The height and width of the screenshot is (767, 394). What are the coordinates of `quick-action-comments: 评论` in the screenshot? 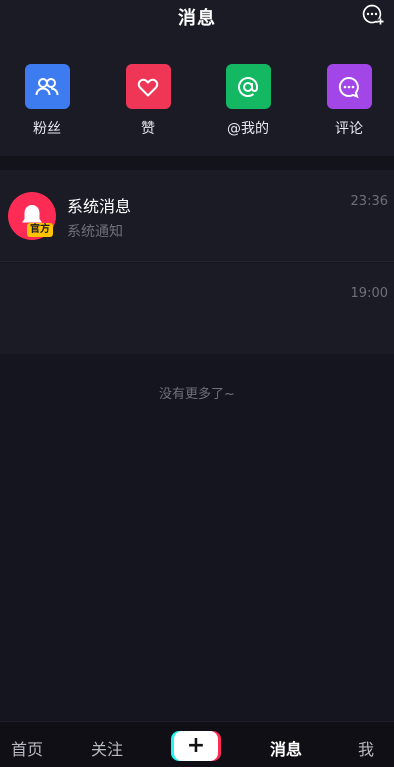 It's located at (349, 101).